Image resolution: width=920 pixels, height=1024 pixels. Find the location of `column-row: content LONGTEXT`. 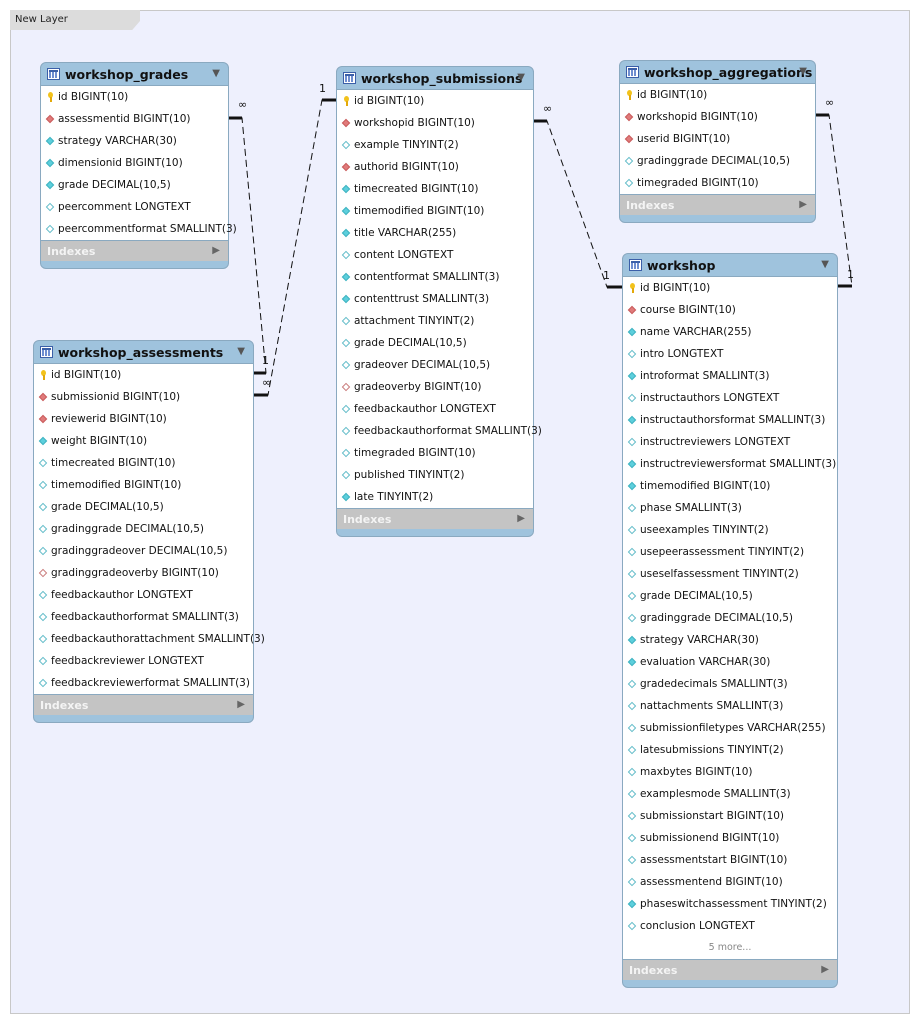

column-row: content LONGTEXT is located at coordinates (435, 255).